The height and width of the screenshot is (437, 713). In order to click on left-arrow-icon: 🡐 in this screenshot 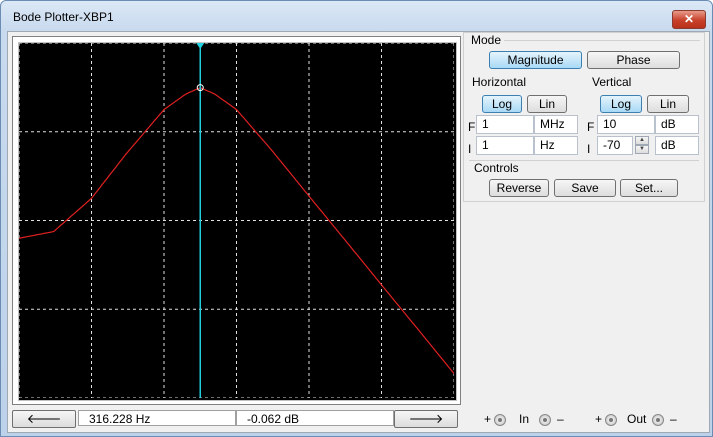, I will do `click(44, 418)`.